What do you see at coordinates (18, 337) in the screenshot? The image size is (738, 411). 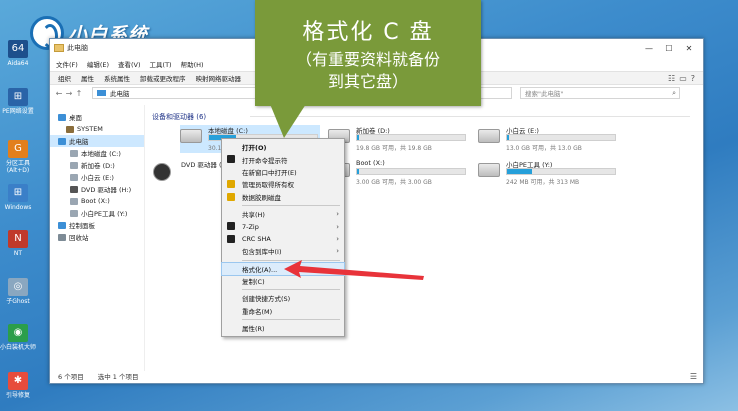 I see `desktop-icon-item: ◉ 小白装机大师` at bounding box center [18, 337].